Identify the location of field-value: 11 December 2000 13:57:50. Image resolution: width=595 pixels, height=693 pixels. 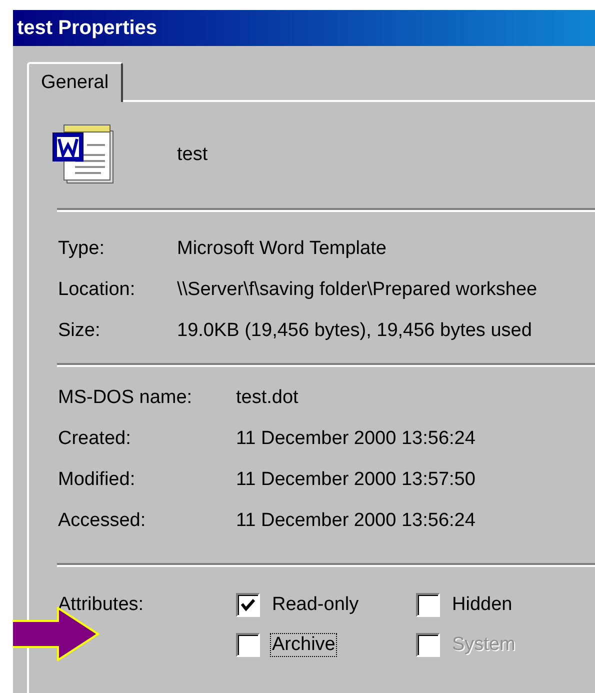
(356, 479).